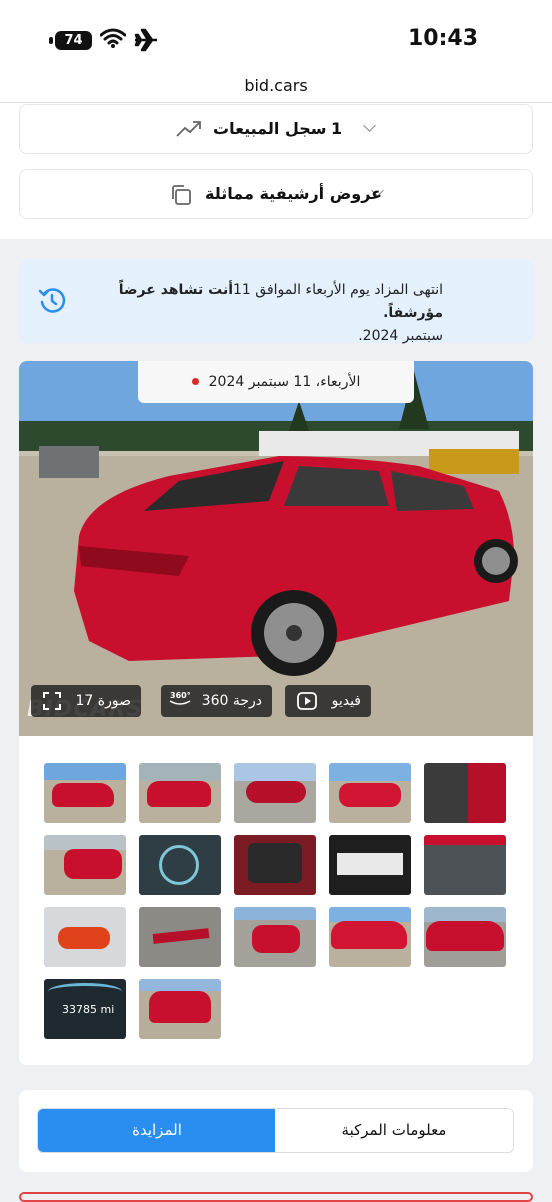  I want to click on thumbnail: 33785 mi, so click(85, 1009).